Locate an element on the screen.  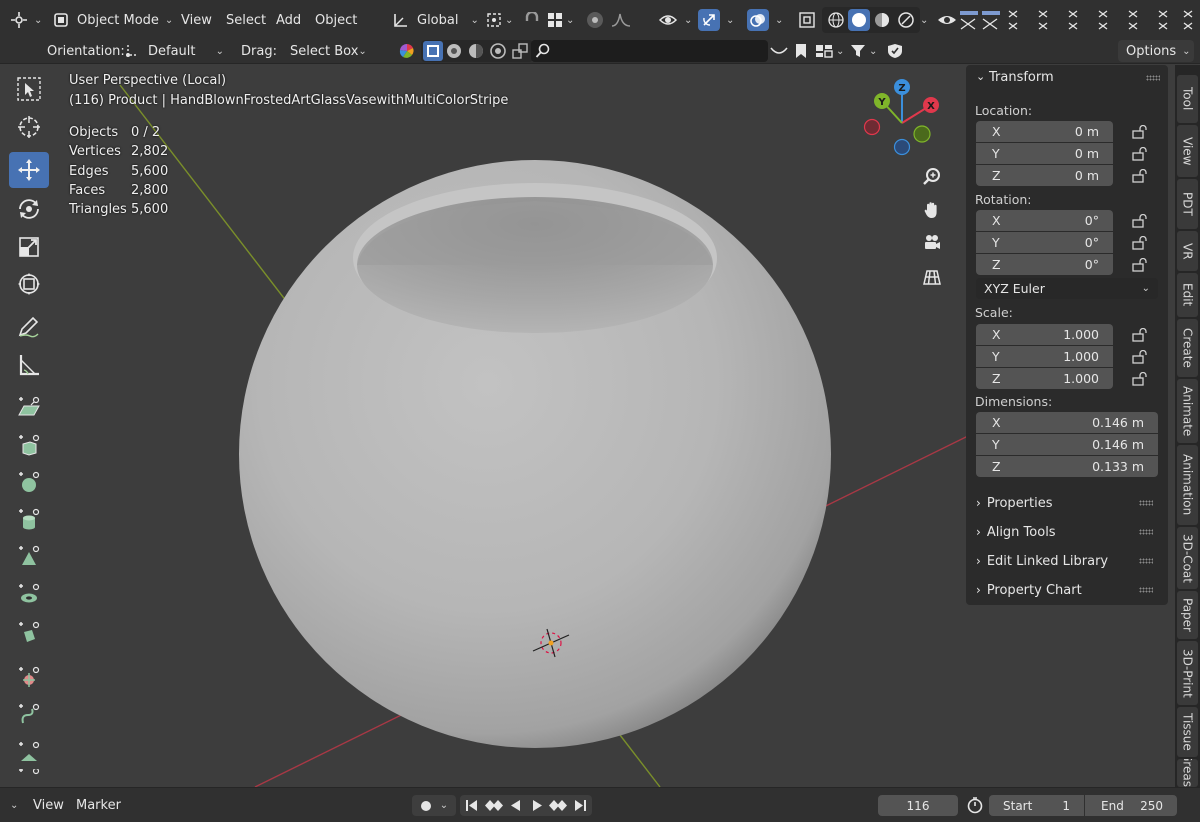
tab-grease: Grease is located at coordinates (1187, 773).